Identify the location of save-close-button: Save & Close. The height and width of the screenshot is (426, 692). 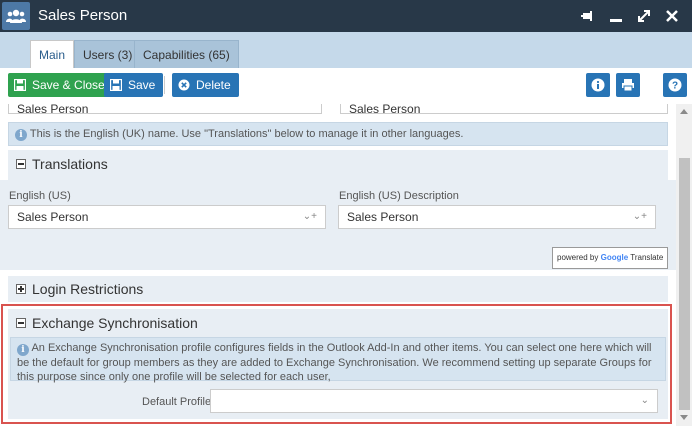
(60, 85).